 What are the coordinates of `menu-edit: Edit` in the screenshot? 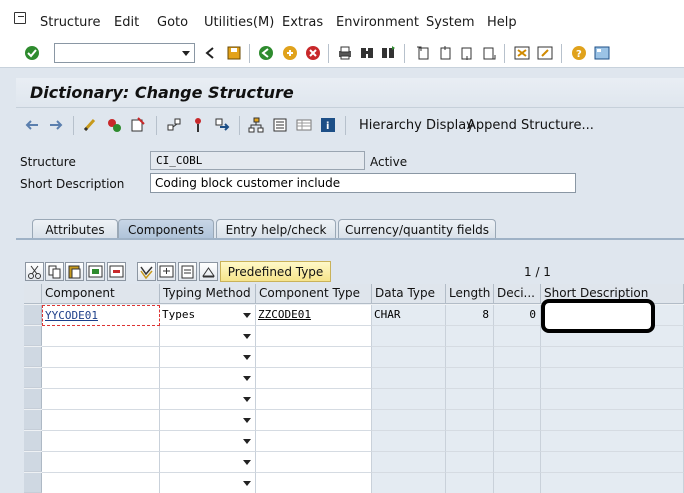 It's located at (126, 22).